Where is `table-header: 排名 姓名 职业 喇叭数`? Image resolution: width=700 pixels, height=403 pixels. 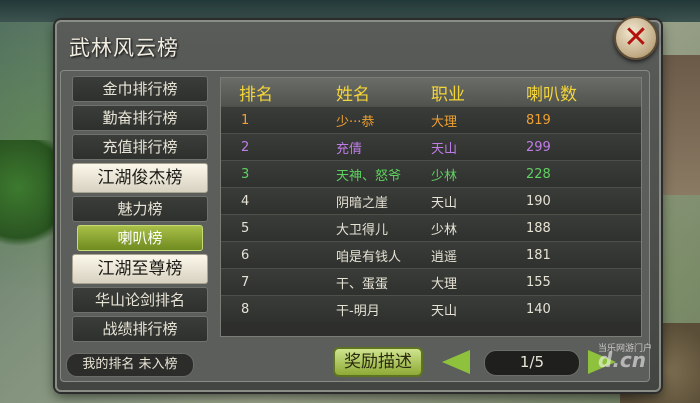
table-header: 排名 姓名 职业 喇叭数 is located at coordinates (431, 92).